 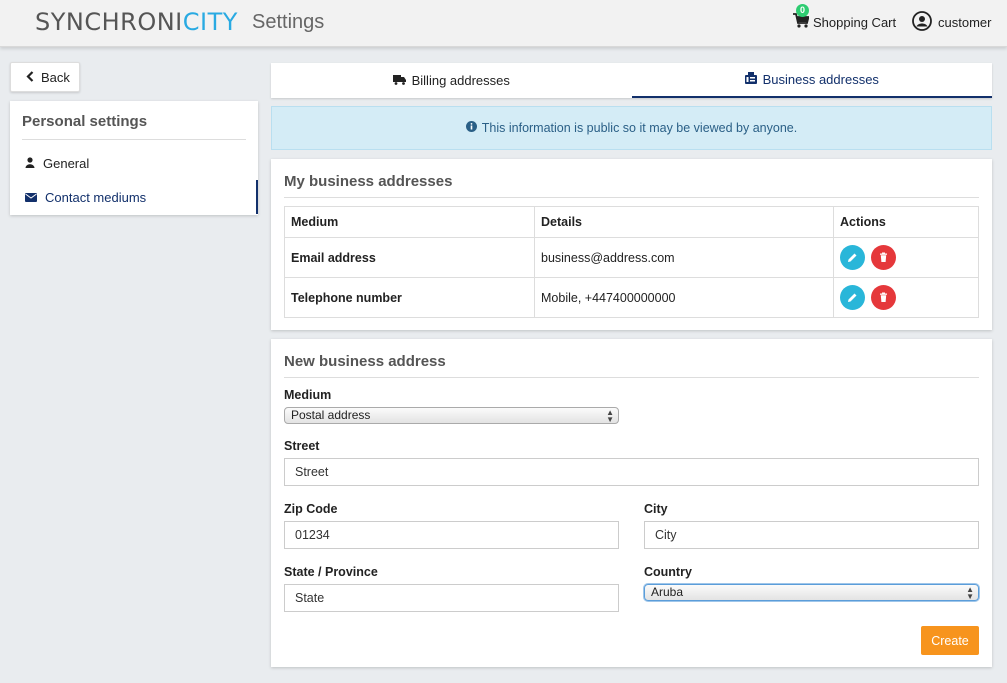 I want to click on sidebar-item-label: General, so click(x=66, y=163).